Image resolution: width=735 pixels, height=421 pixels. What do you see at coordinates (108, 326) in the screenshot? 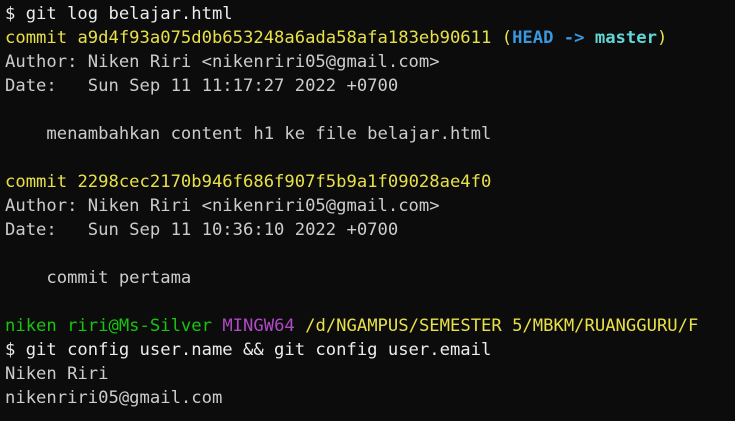
I see `prompt-user-host: niken riri@Ms-Silver` at bounding box center [108, 326].